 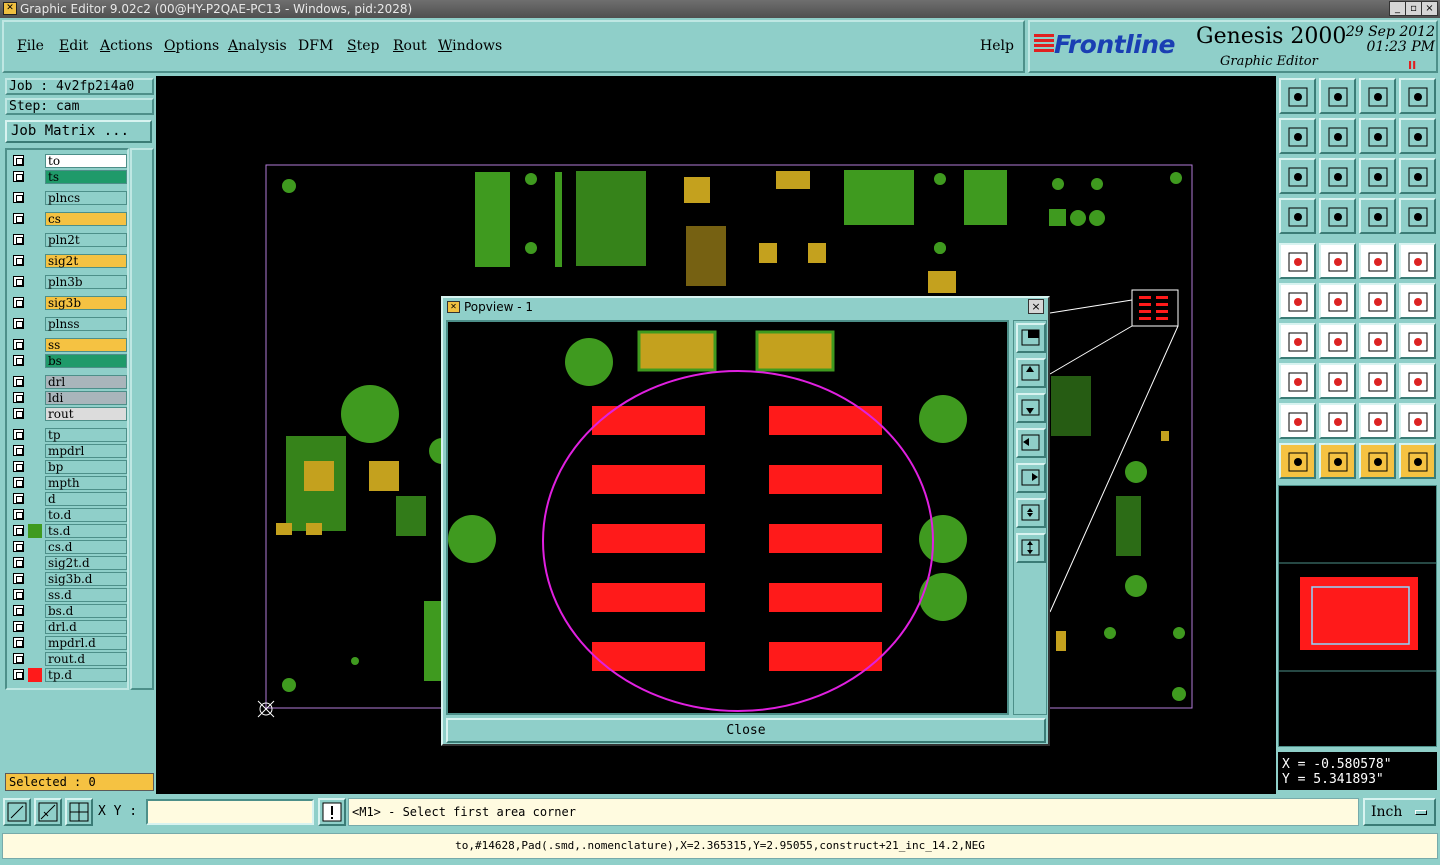 What do you see at coordinates (1297, 341) in the screenshot?
I see `slope-tool-button` at bounding box center [1297, 341].